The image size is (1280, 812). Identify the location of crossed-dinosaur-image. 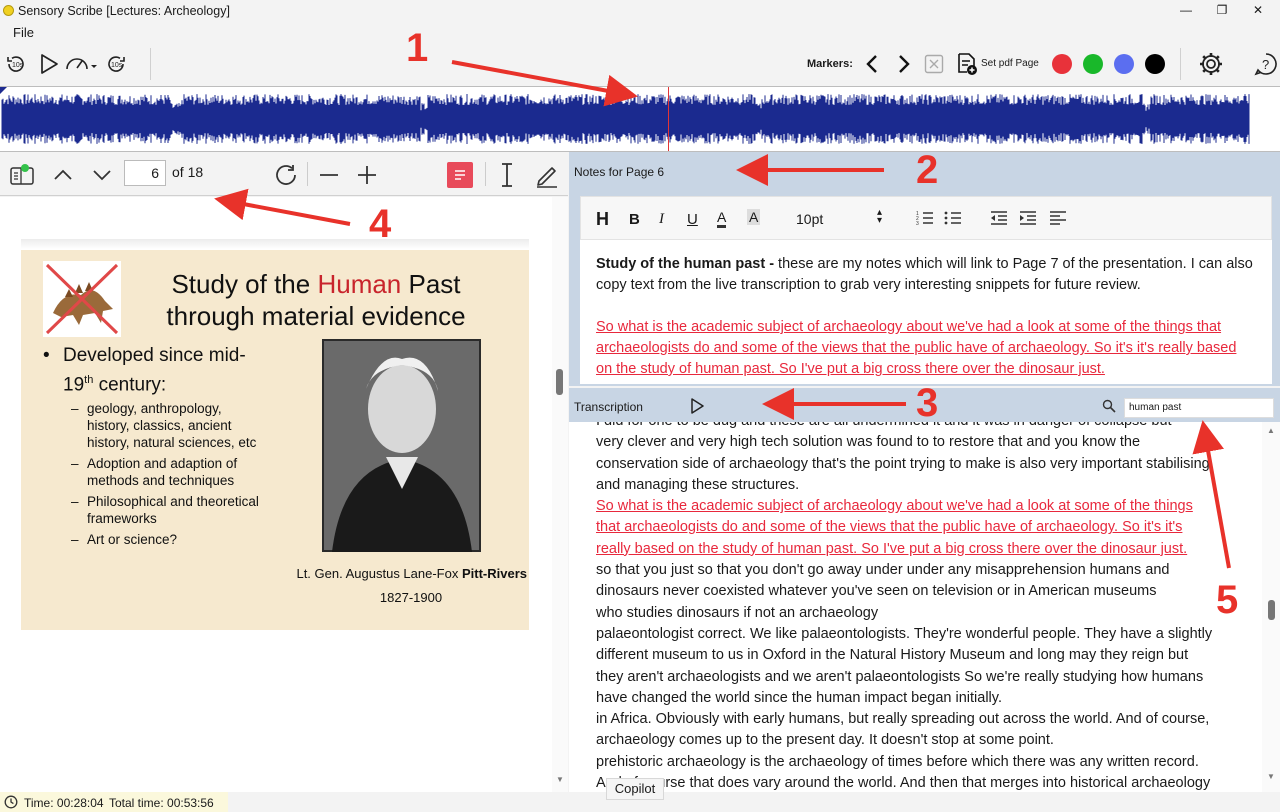
(82, 299).